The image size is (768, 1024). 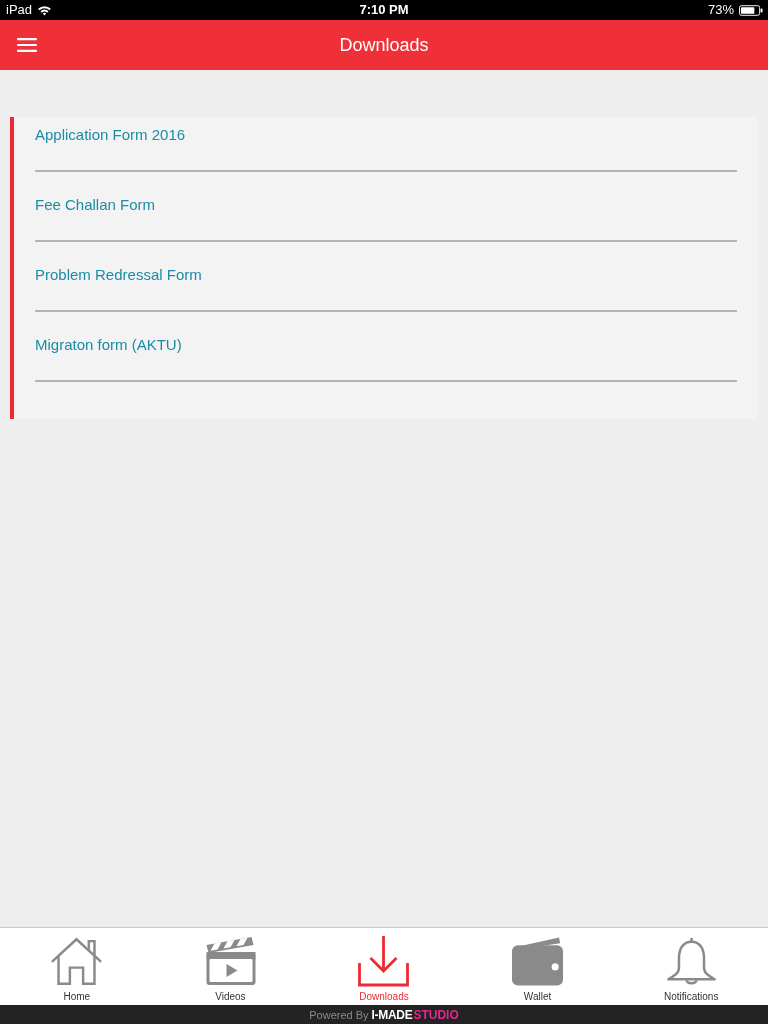 What do you see at coordinates (384, 10) in the screenshot?
I see `clock-time: 7:10 PM` at bounding box center [384, 10].